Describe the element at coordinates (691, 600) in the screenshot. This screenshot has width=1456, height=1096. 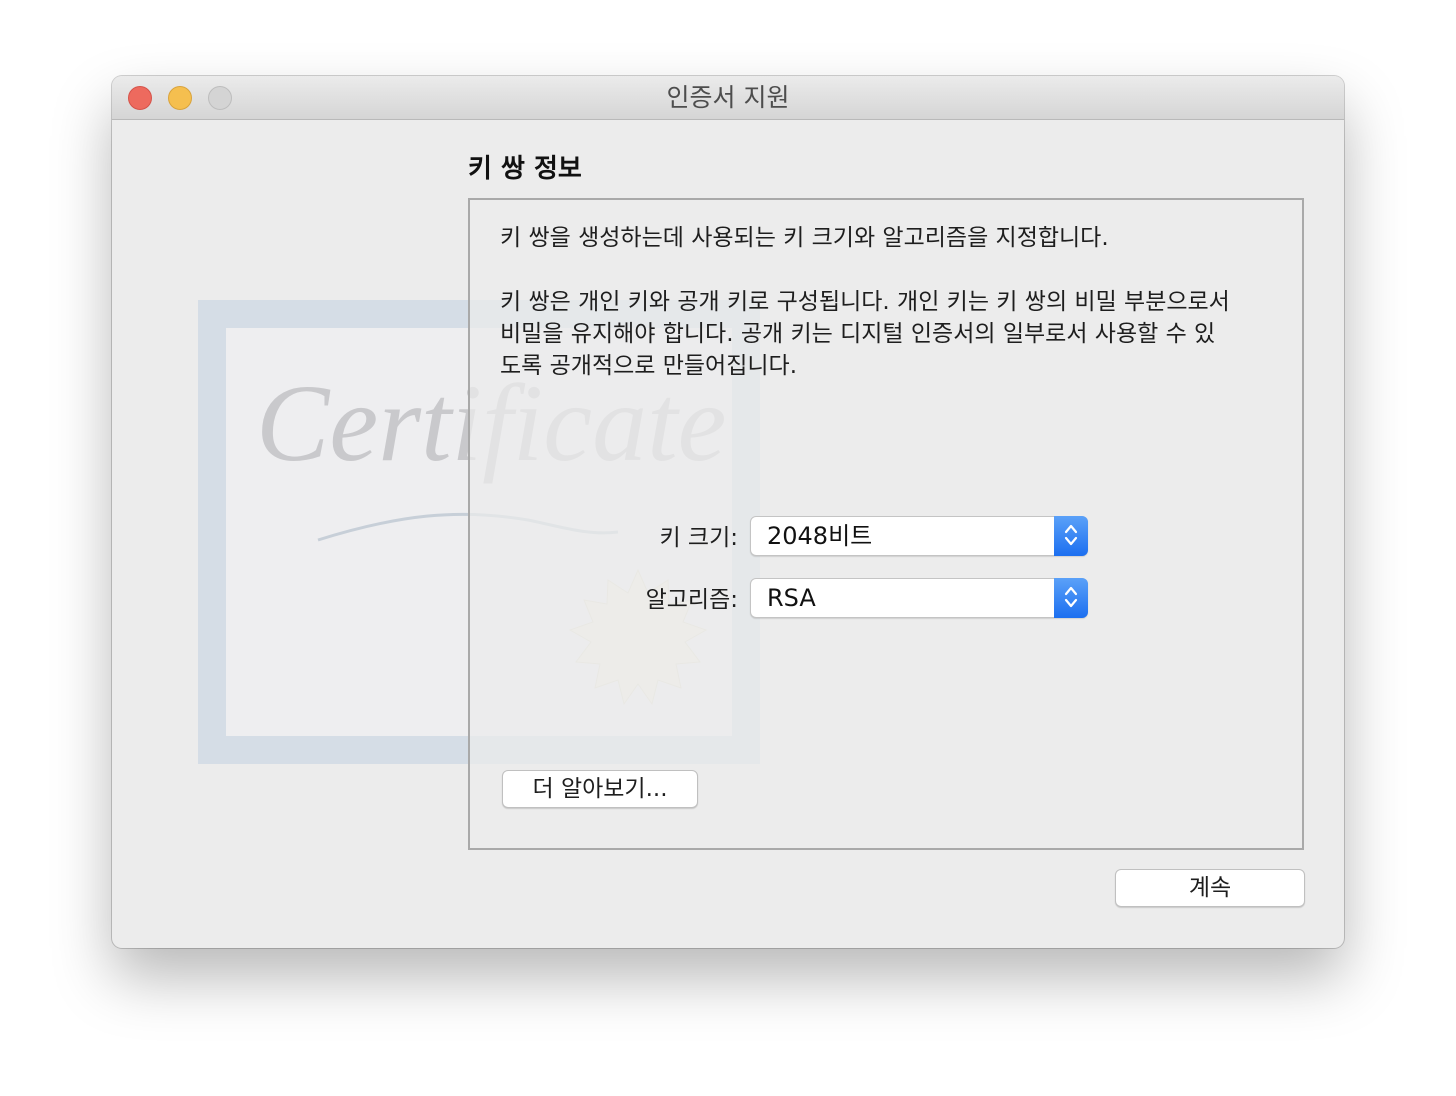
I see `algorithm-label: 알고리즘:` at that location.